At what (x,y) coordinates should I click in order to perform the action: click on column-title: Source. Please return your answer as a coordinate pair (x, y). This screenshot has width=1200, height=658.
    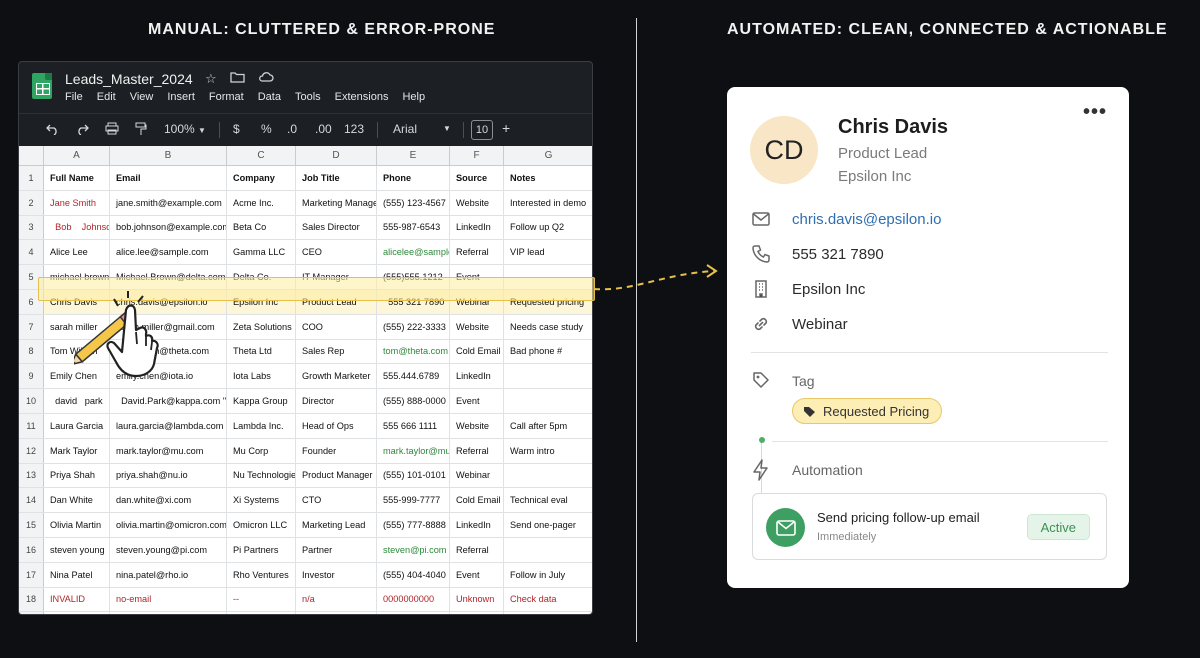
    Looking at the image, I should click on (477, 178).